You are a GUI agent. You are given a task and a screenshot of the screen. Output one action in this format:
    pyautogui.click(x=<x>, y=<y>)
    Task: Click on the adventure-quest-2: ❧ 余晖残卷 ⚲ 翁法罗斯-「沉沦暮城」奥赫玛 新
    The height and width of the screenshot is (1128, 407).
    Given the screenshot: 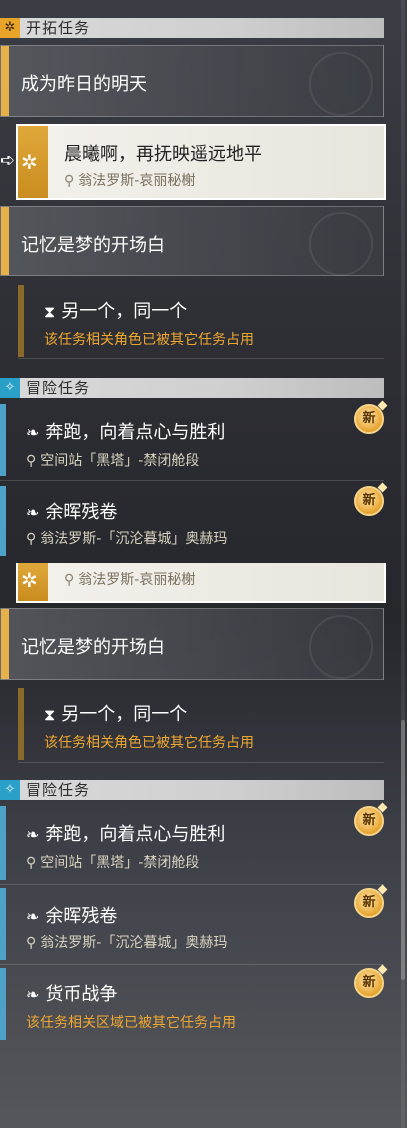 What is the action you would take?
    pyautogui.click(x=192, y=521)
    